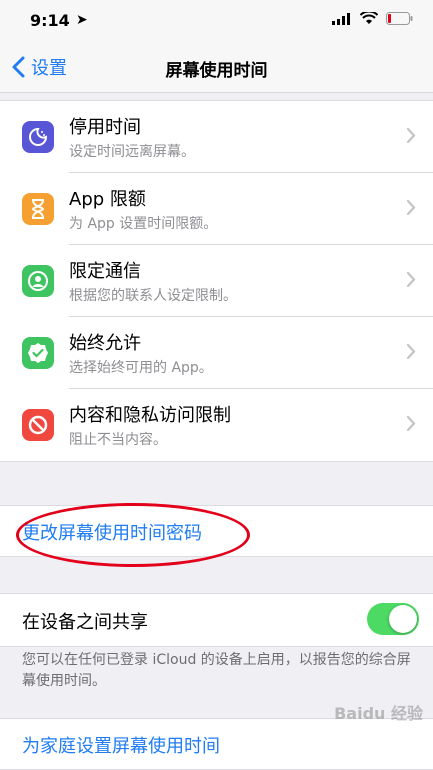  What do you see at coordinates (82, 20) in the screenshot?
I see `location-arrow-icon: ➤` at bounding box center [82, 20].